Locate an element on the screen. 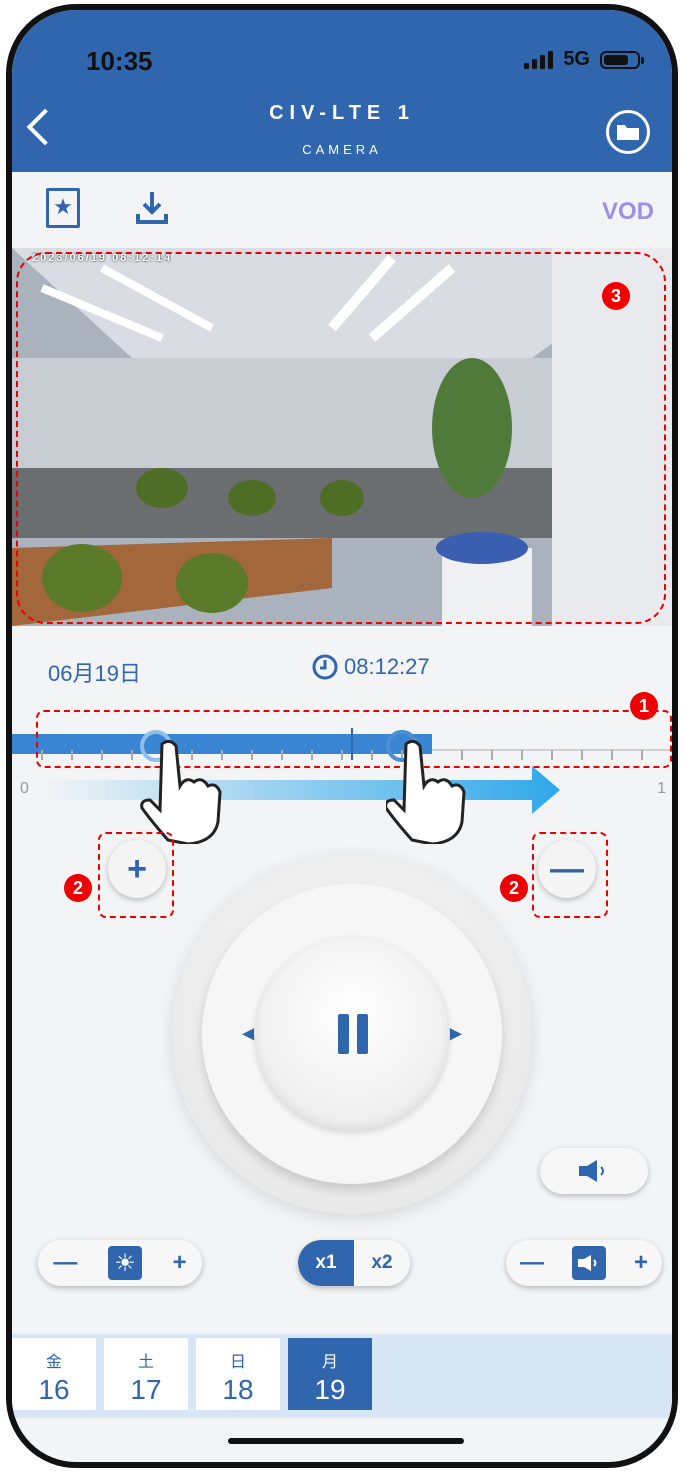 This screenshot has width=684, height=1473. speaker-icon is located at coordinates (591, 1171).